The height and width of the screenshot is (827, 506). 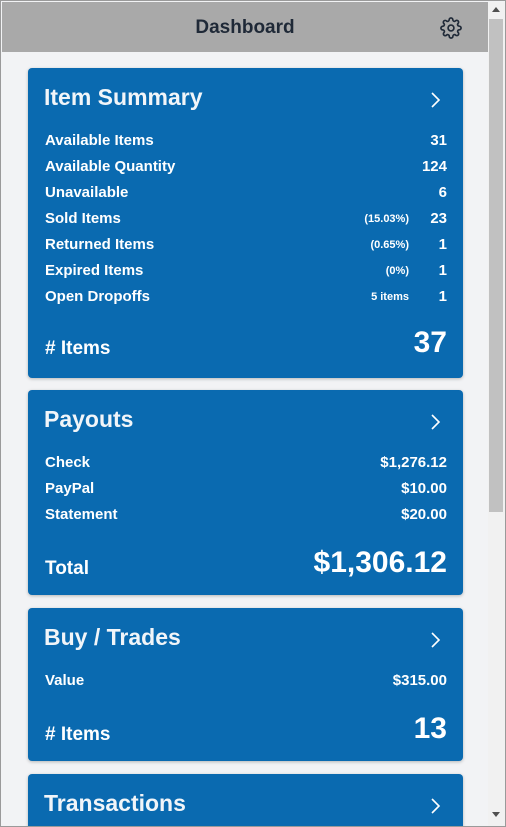 I want to click on scrollbar-thumb, so click(x=496, y=265).